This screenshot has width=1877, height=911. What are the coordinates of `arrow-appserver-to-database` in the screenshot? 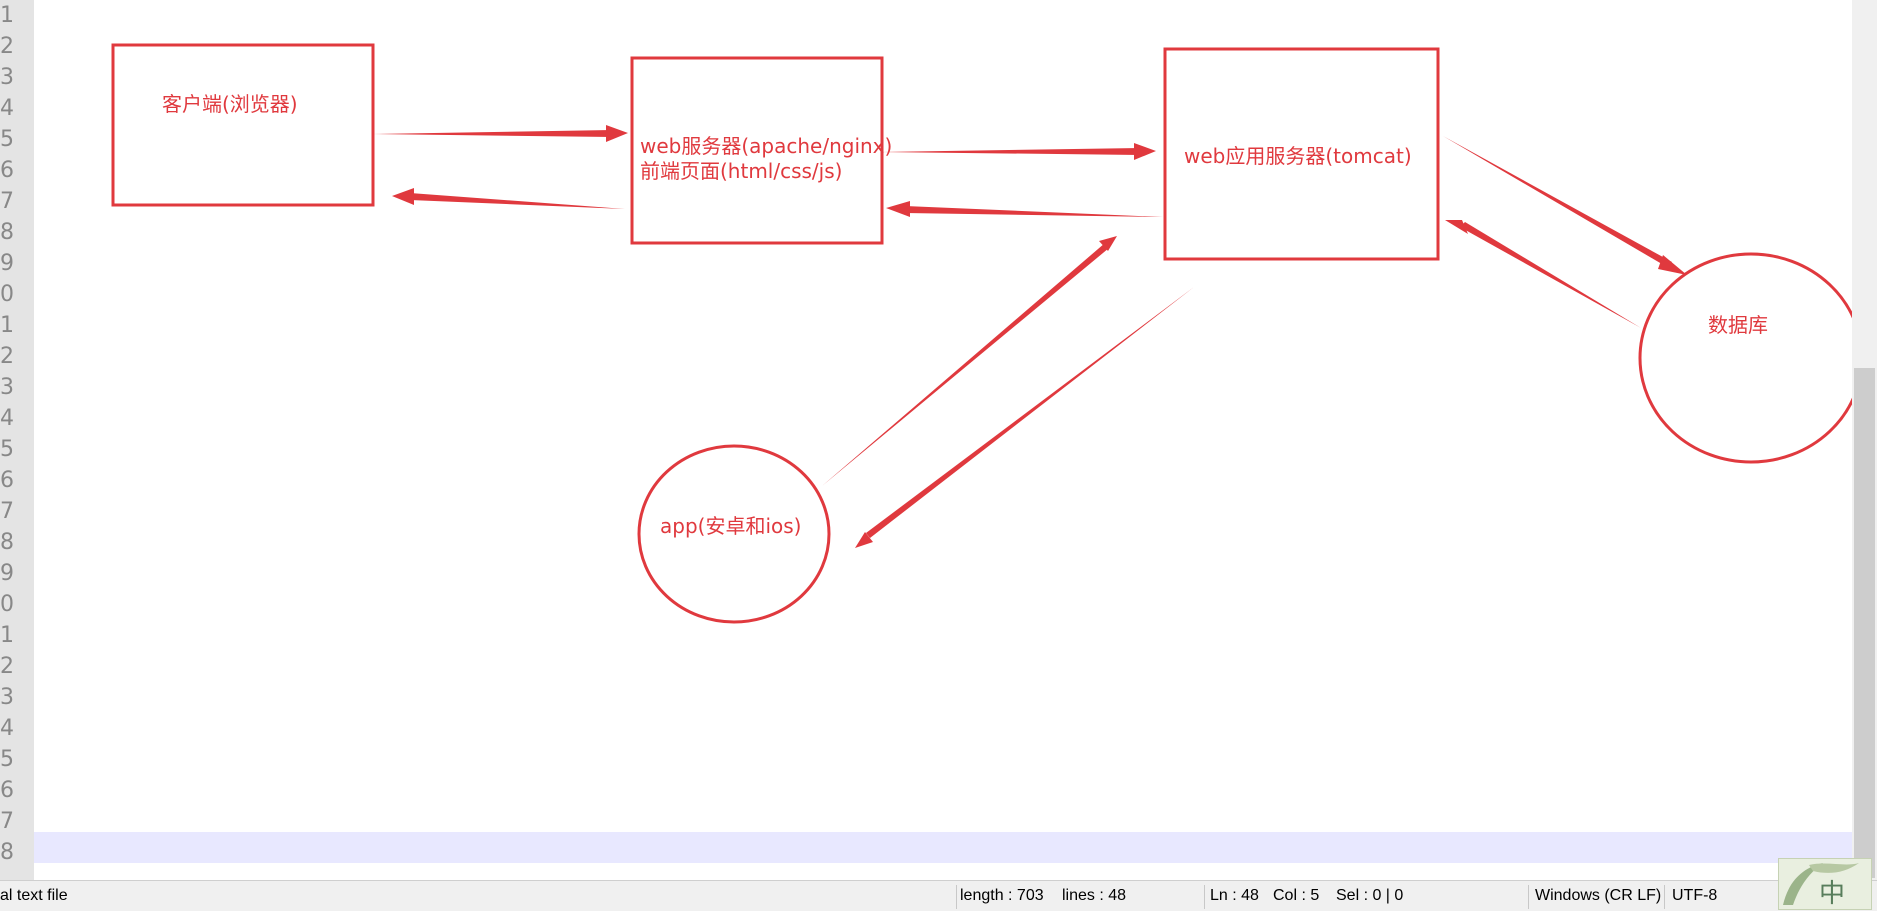 It's located at (1557, 201).